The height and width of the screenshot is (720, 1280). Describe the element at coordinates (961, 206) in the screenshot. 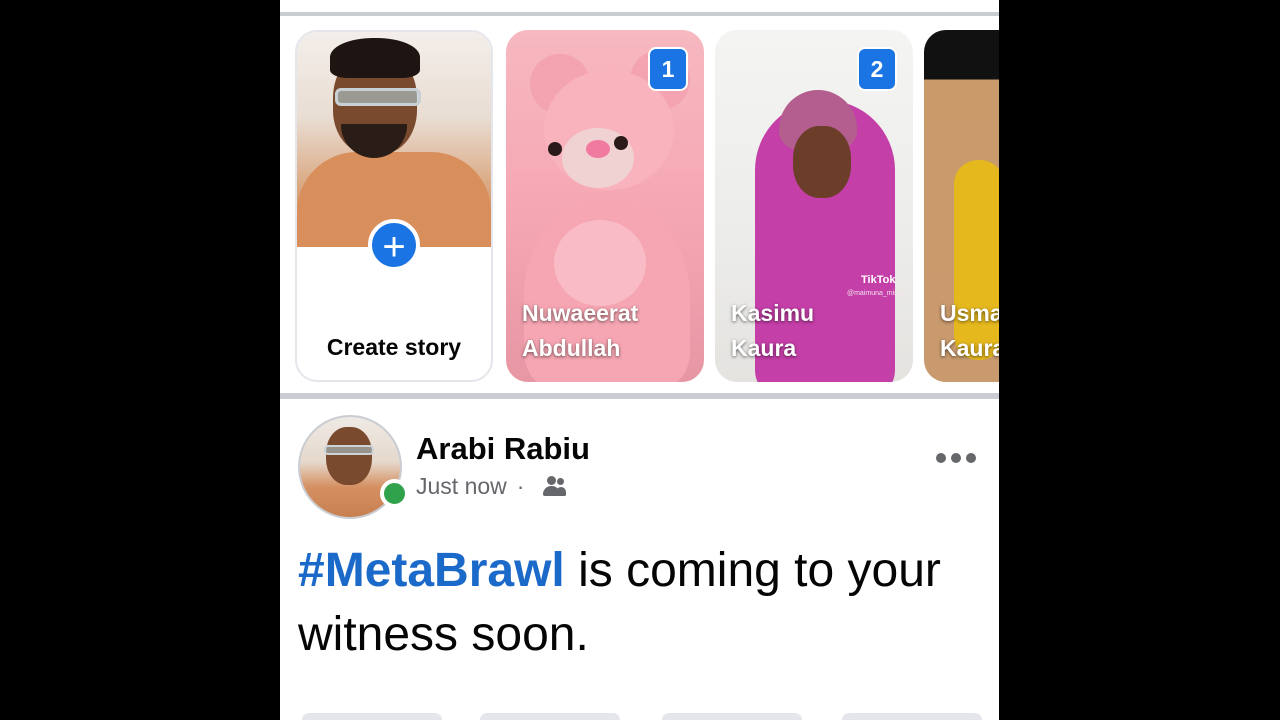

I see `story-card-usman: Usman Kaura` at that location.